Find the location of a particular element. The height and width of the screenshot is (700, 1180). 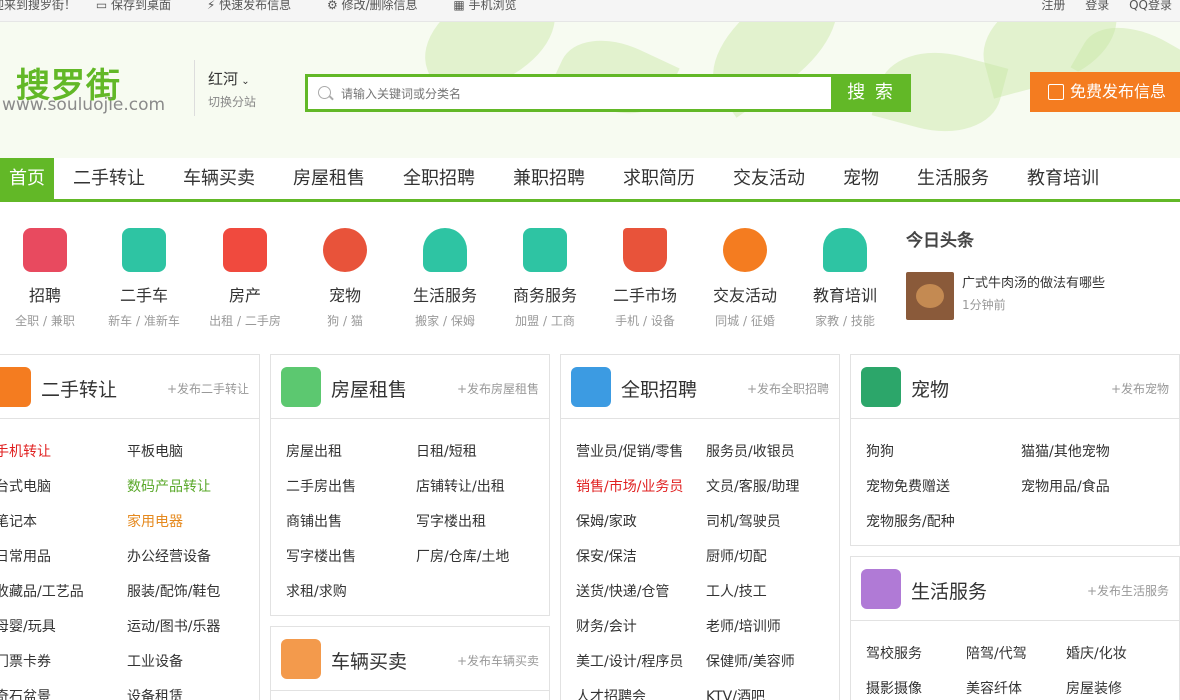

headlines-panel: 今日头条 广式牛肉汤的做法有哪些 1分钟前 is located at coordinates (1041, 273).